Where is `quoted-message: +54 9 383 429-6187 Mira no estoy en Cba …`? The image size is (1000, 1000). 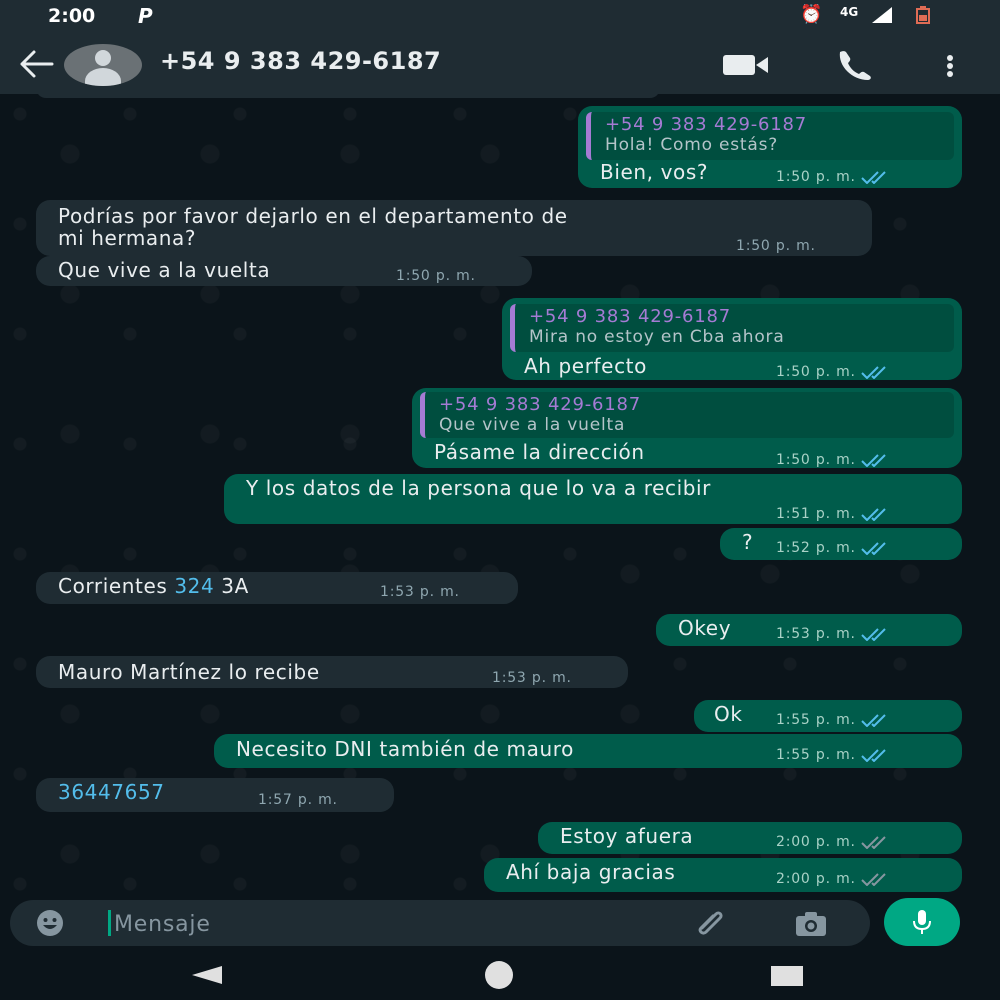
quoted-message: +54 9 383 429-6187 Mira no estoy en Cba … is located at coordinates (732, 328).